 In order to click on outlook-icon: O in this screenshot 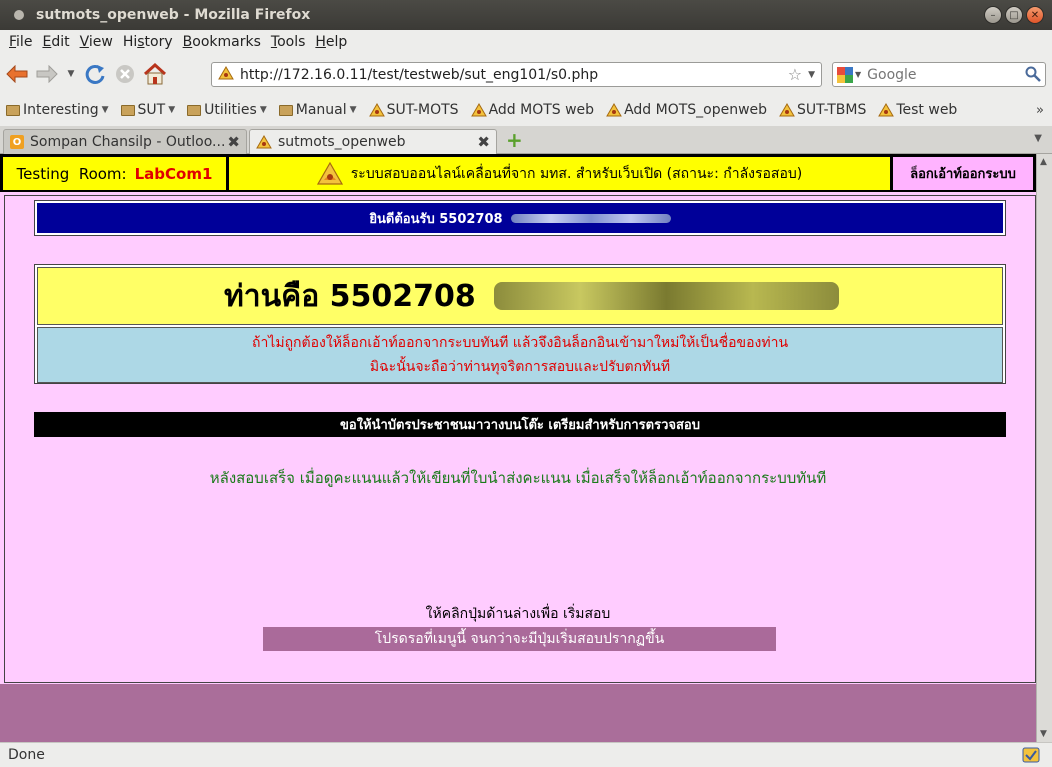, I will do `click(17, 142)`.